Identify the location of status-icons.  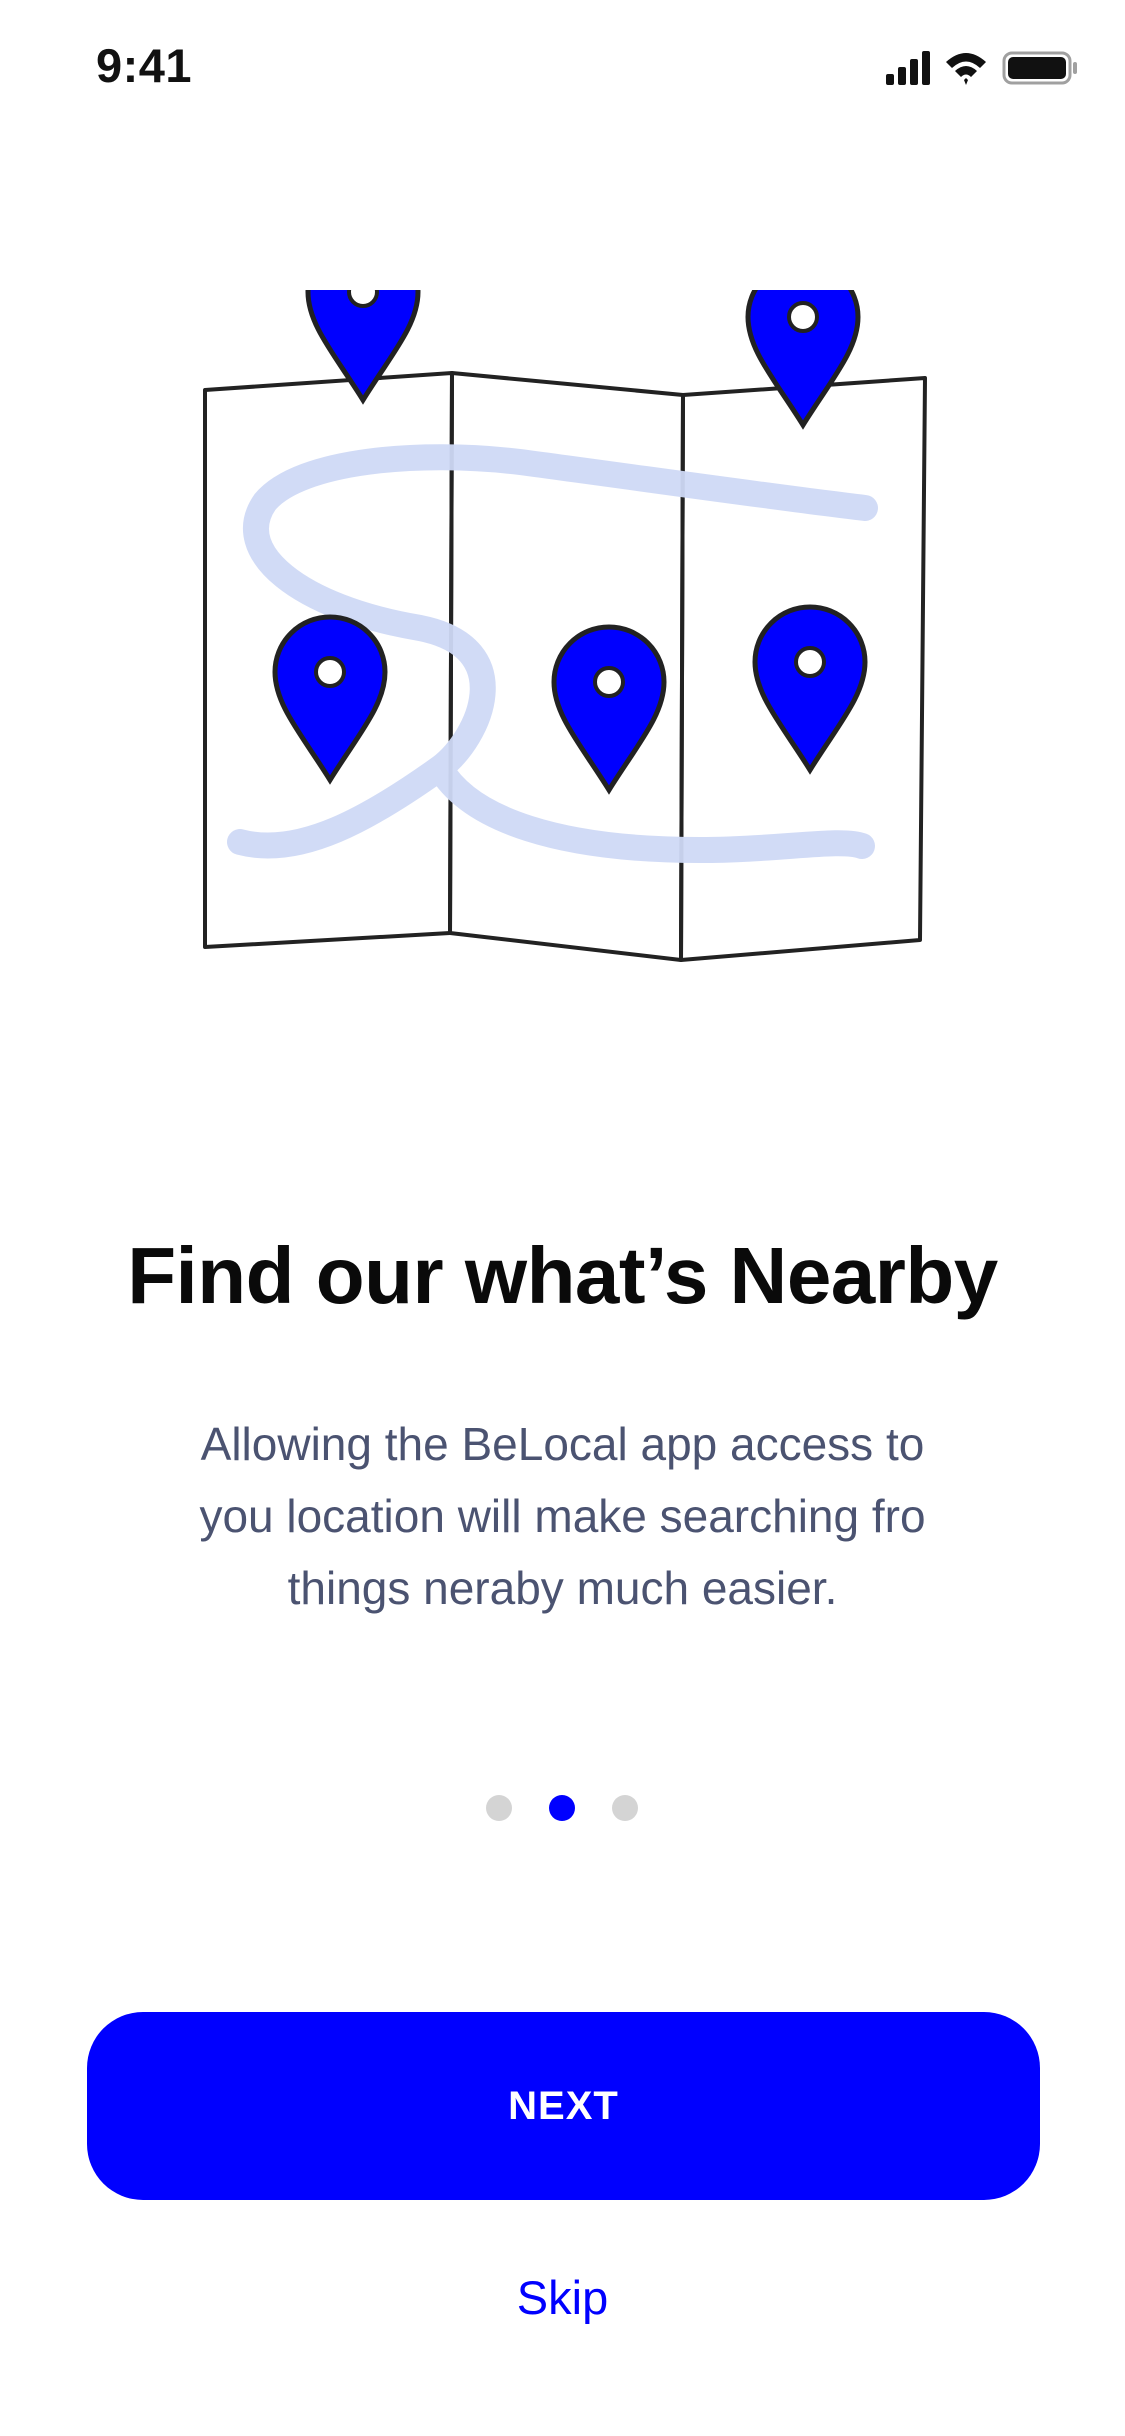
(981, 68).